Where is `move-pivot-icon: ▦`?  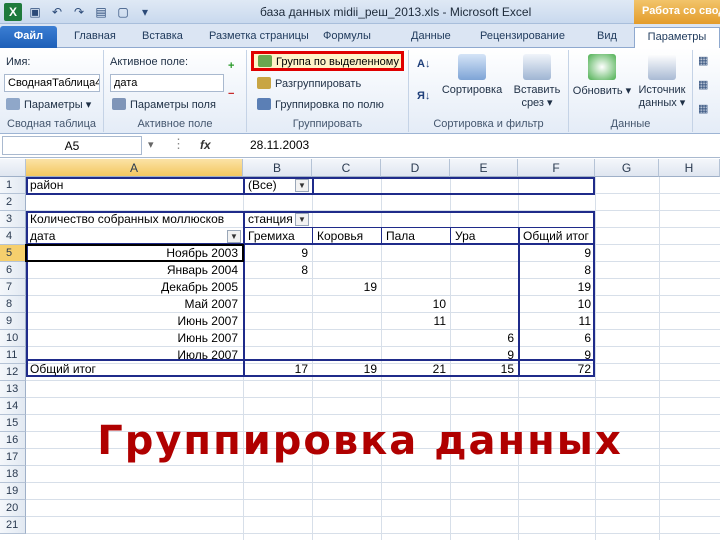 move-pivot-icon: ▦ is located at coordinates (703, 108).